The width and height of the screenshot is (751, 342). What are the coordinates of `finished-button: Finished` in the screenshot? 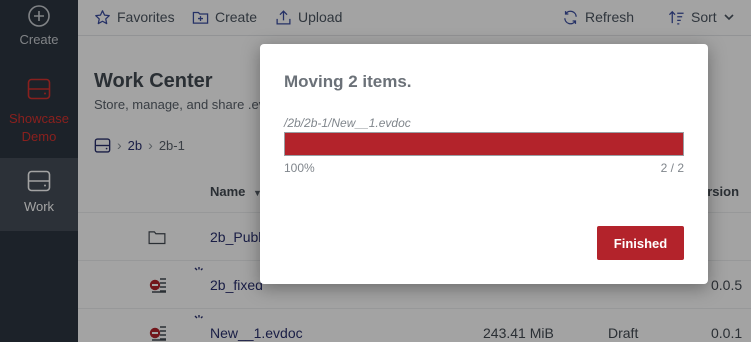 It's located at (640, 243).